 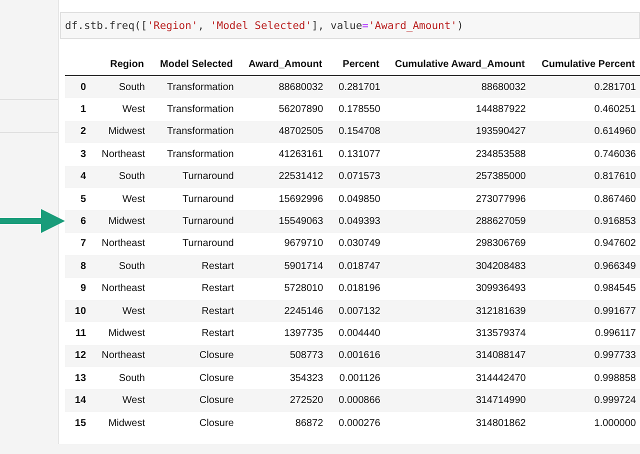 I want to click on table-cell: 1397735, so click(x=304, y=333).